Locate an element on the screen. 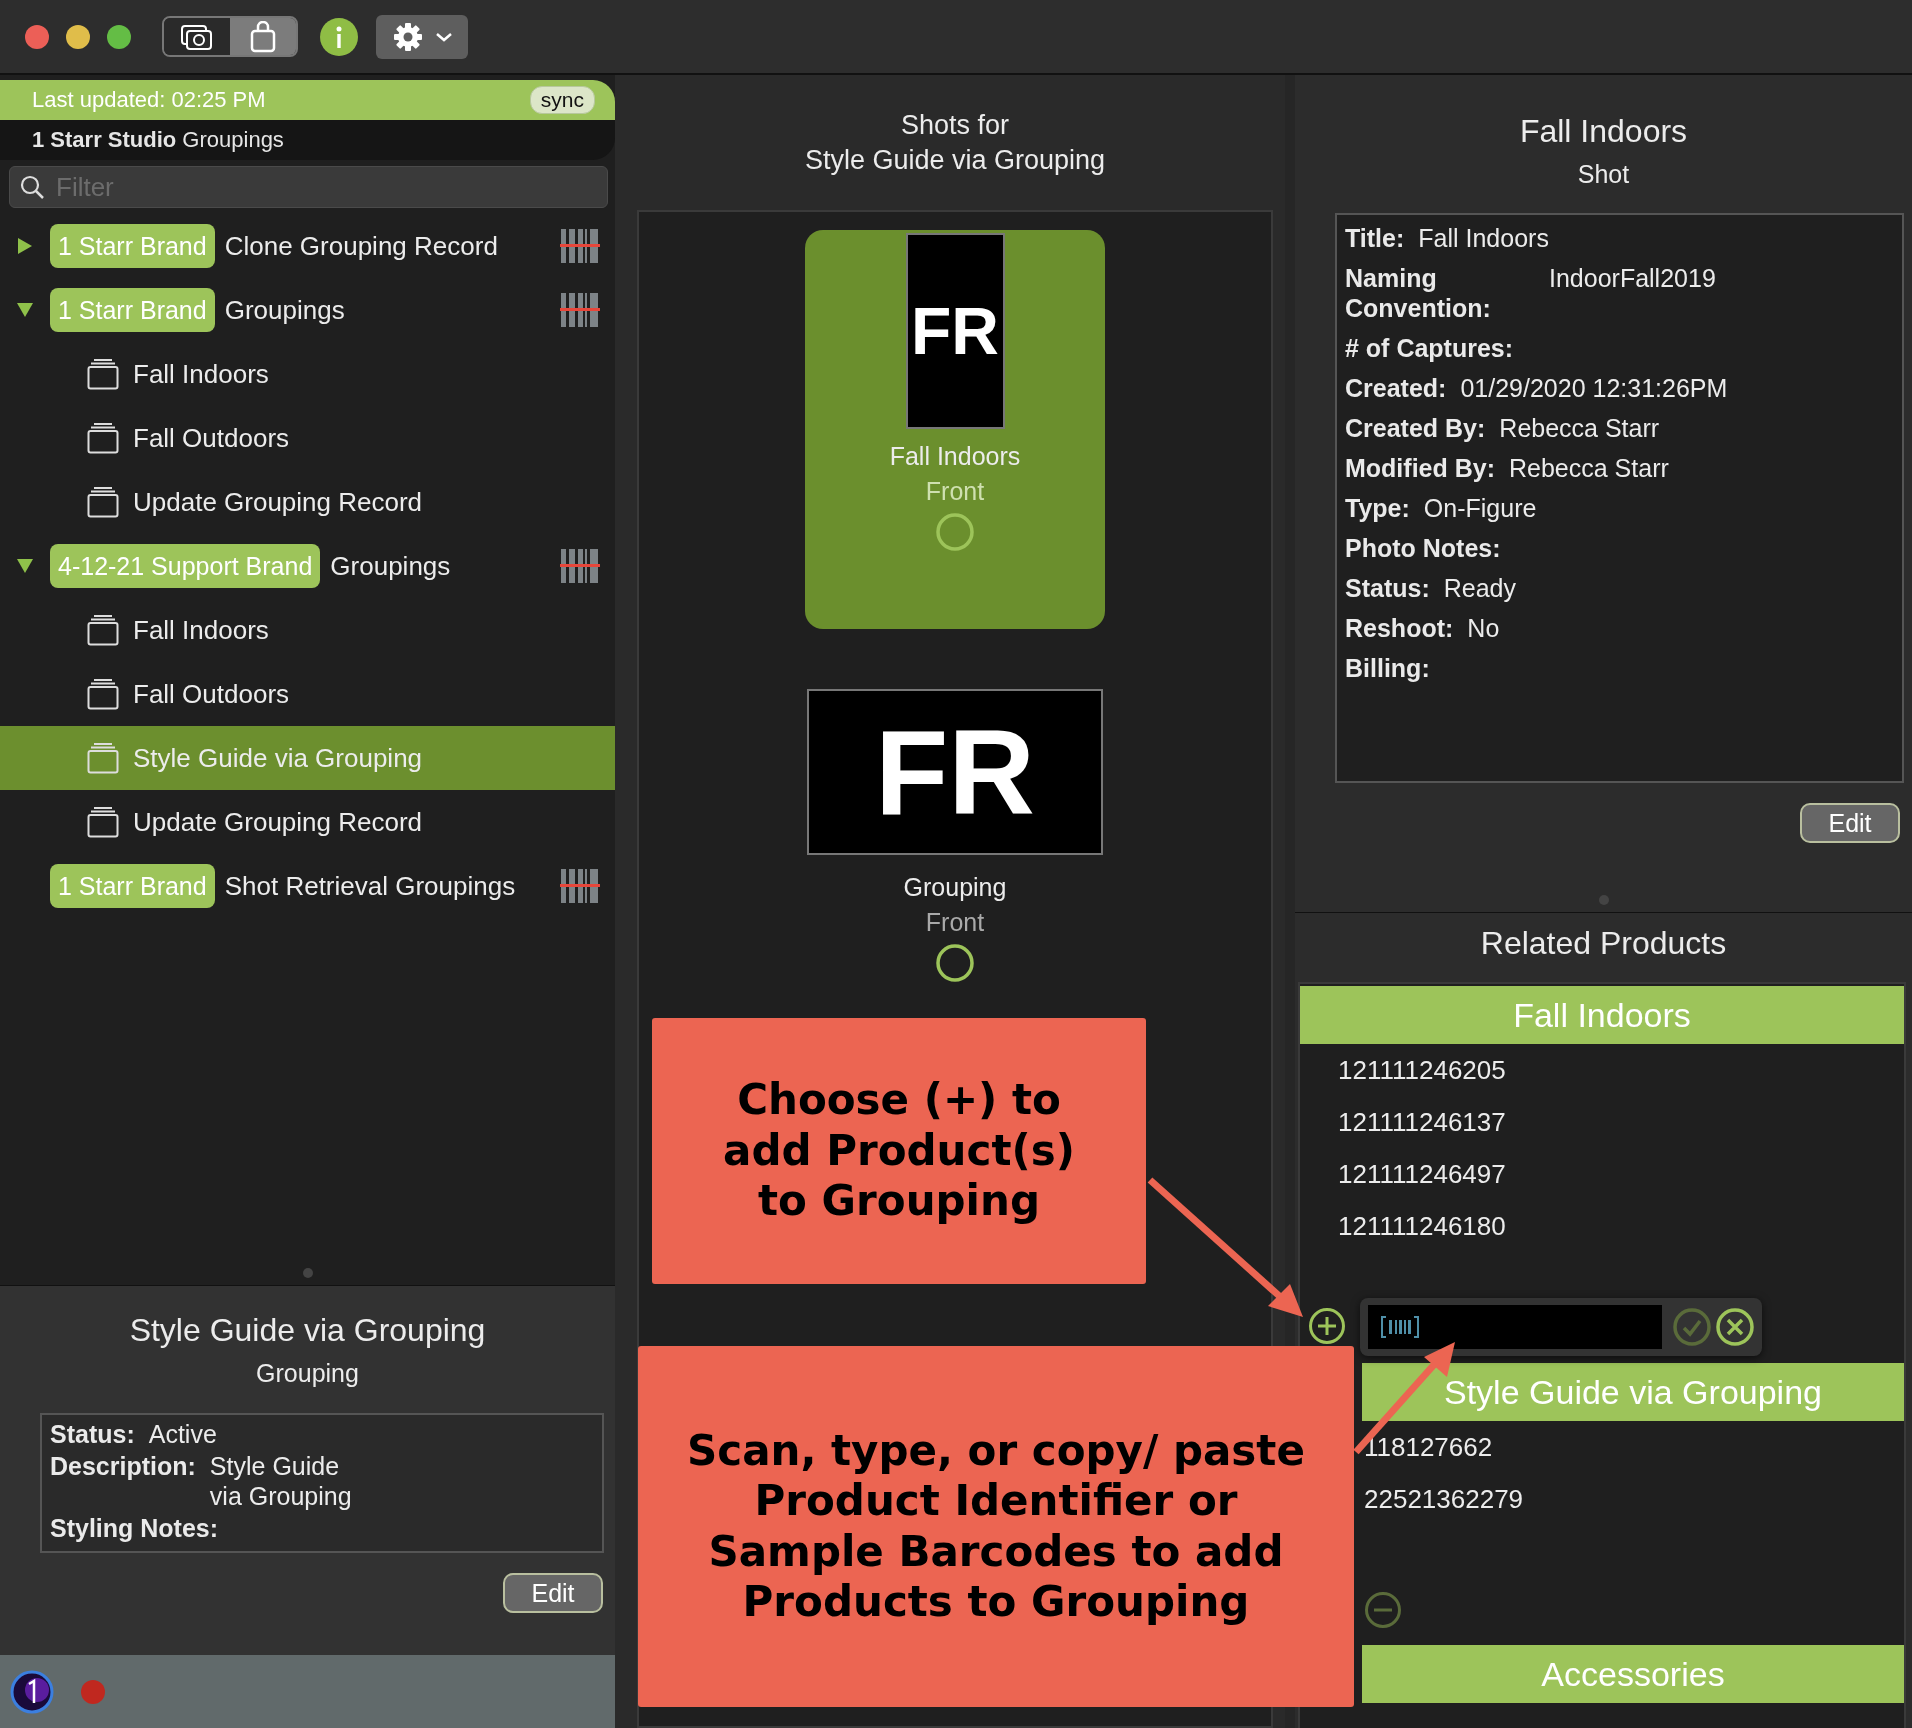  bag-segment is located at coordinates (263, 36).